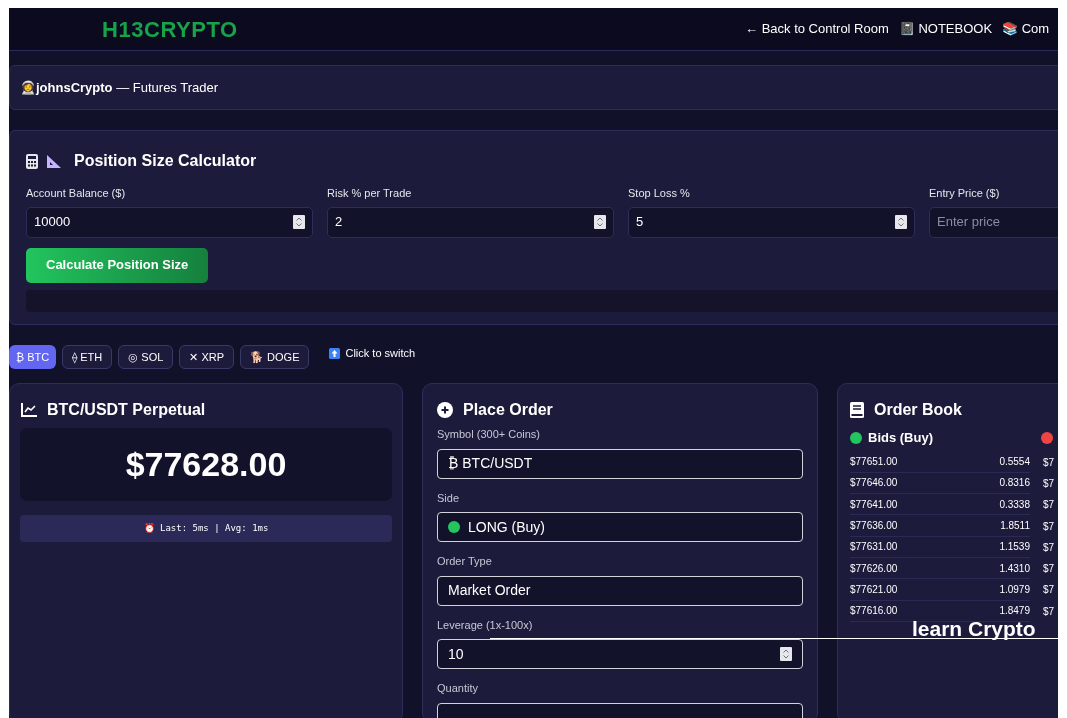 The width and height of the screenshot is (1067, 718). I want to click on bid-price: $77636.00, so click(874, 526).